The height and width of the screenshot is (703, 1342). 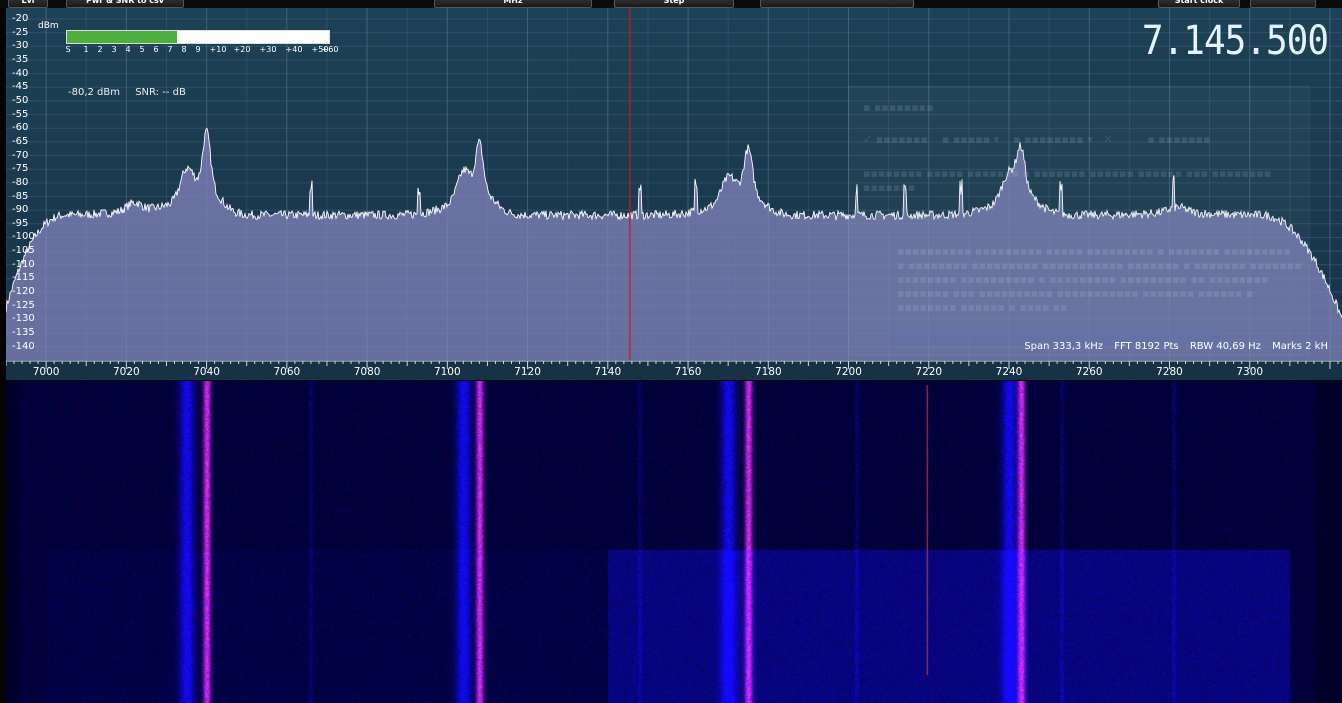 What do you see at coordinates (46, 372) in the screenshot?
I see `frequency-tick-label: 7000` at bounding box center [46, 372].